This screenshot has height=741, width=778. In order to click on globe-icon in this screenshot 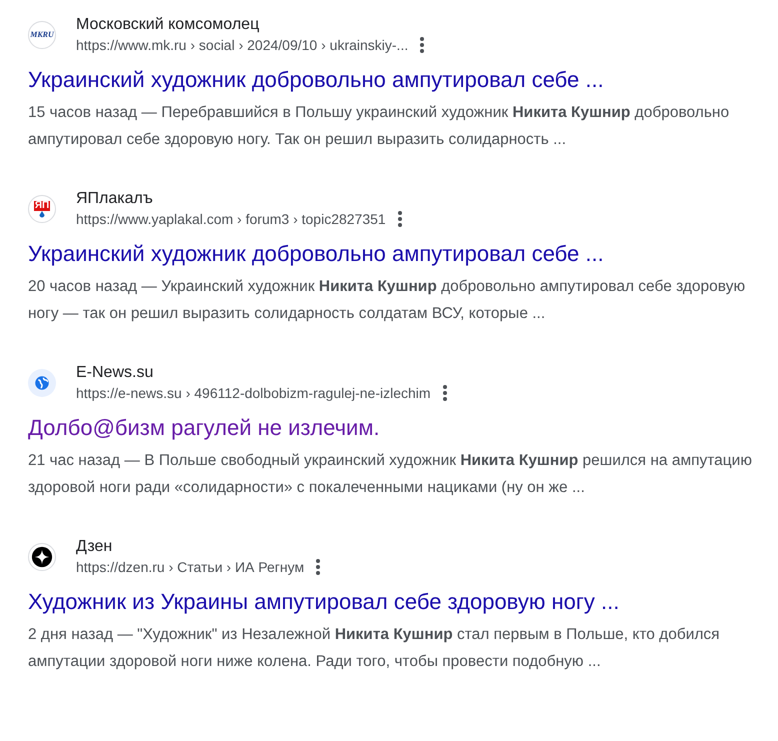, I will do `click(42, 383)`.